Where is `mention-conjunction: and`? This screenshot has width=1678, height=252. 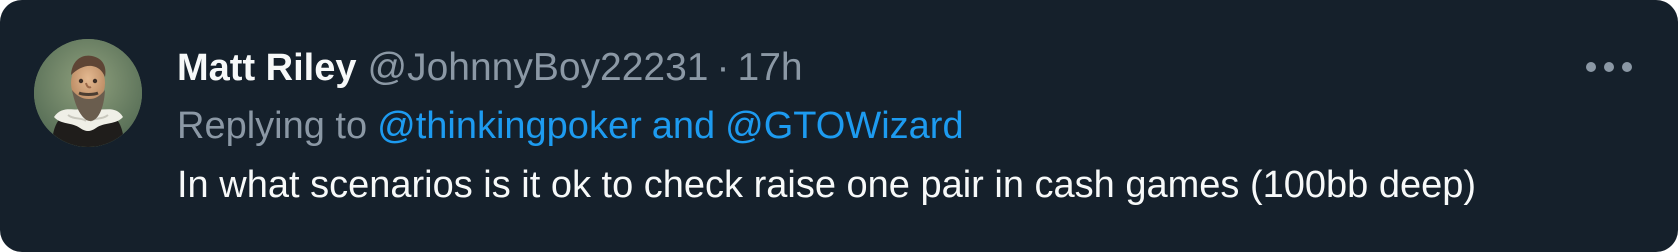 mention-conjunction: and is located at coordinates (683, 126).